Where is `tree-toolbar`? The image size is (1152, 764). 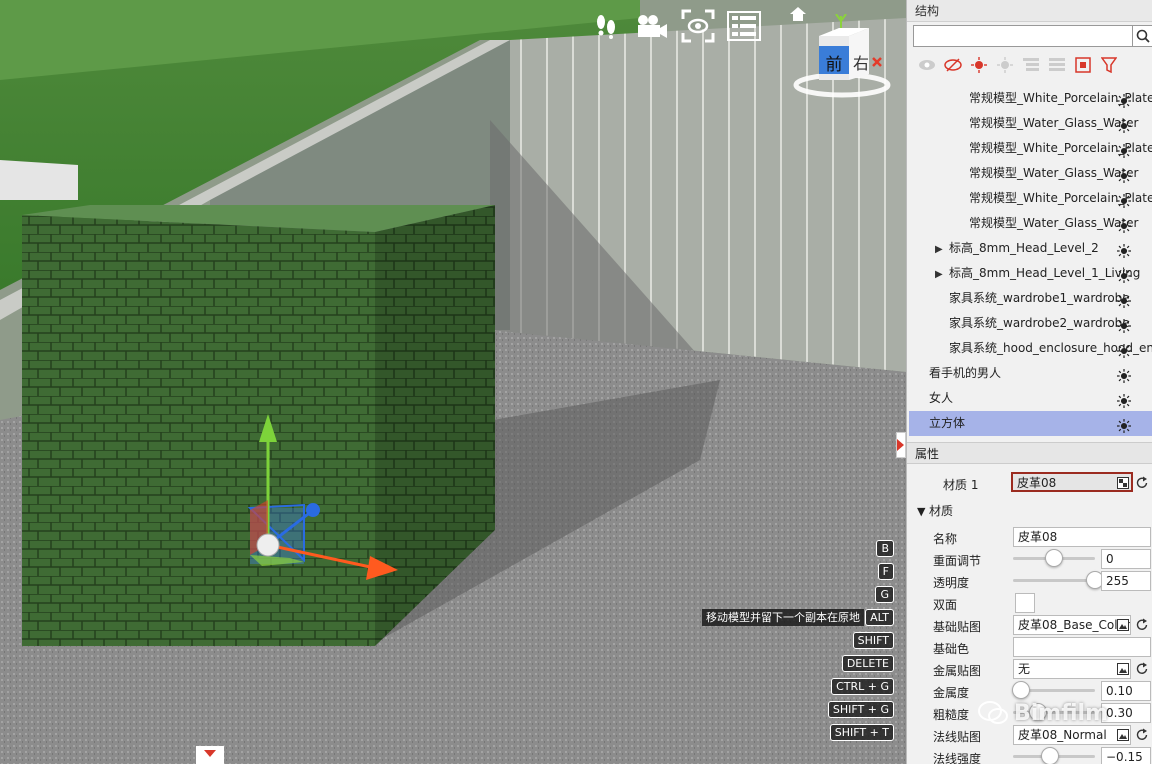 tree-toolbar is located at coordinates (1018, 65).